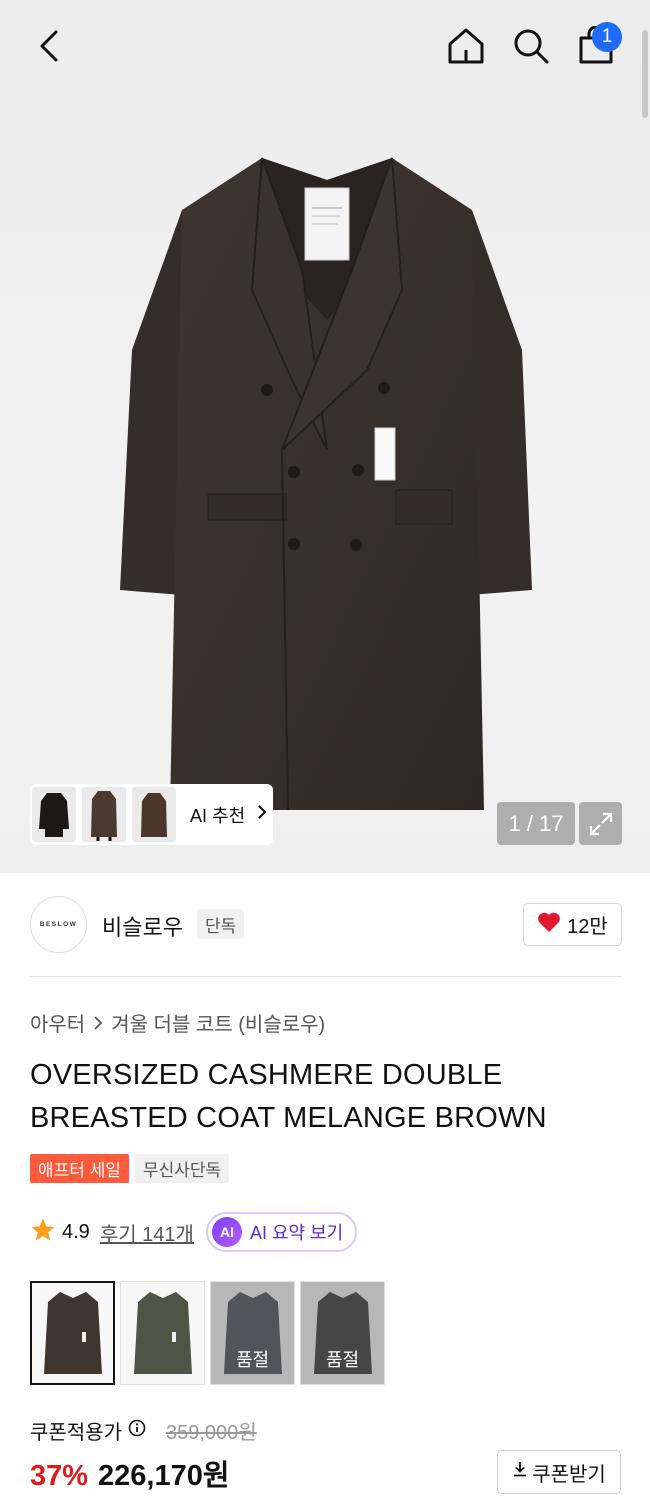 The width and height of the screenshot is (650, 1500). What do you see at coordinates (520, 1472) in the screenshot?
I see `download-icon` at bounding box center [520, 1472].